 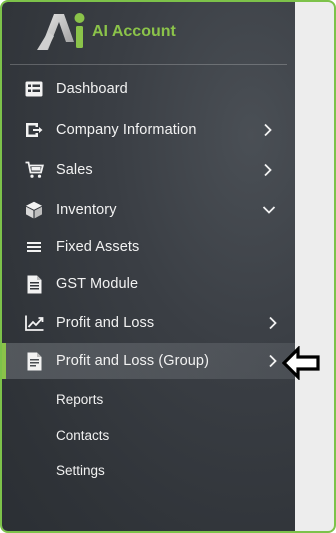 I want to click on cart-icon, so click(x=34, y=170).